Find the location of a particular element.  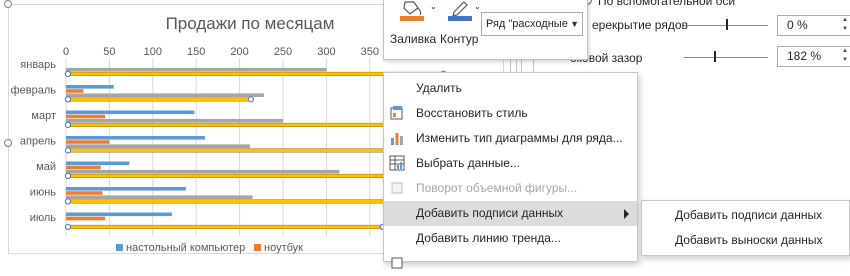

mini-toolbar: ⌄ Заливка ⌄ Контур Ряд "расходные ▼ is located at coordinates (485, 30).